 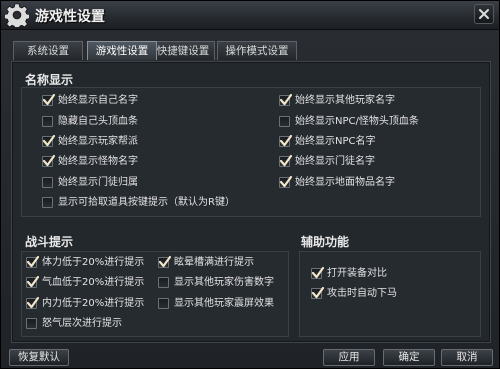 What do you see at coordinates (93, 262) in the screenshot?
I see `option-label: 体力低于20%进行提示` at bounding box center [93, 262].